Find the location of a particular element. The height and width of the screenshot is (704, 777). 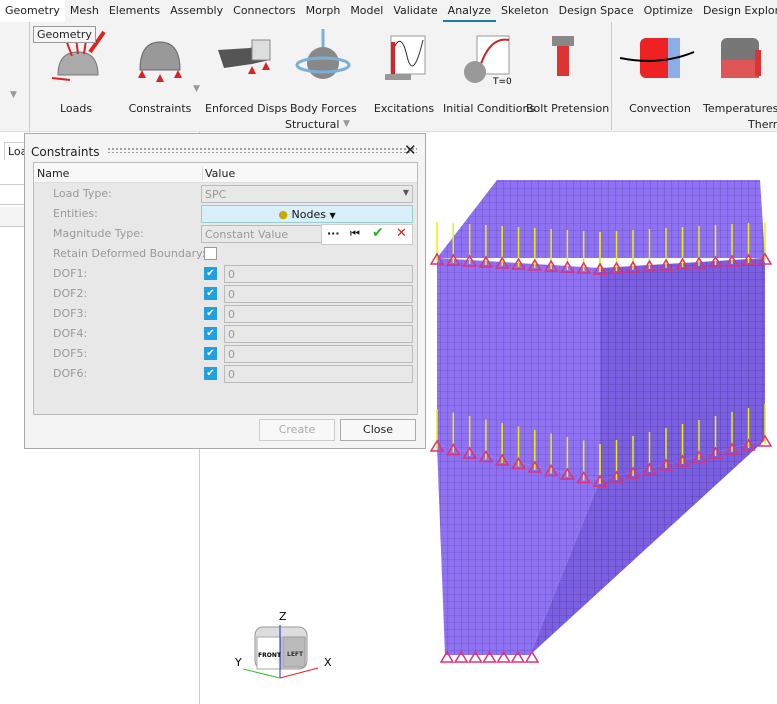

initial-conditions-tool: T=0 Initial Conditions is located at coordinates (489, 68).